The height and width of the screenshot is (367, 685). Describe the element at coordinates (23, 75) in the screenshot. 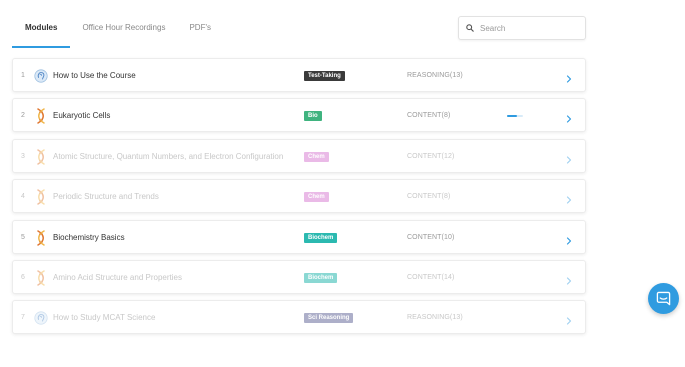

I see `module-number: 1` at that location.